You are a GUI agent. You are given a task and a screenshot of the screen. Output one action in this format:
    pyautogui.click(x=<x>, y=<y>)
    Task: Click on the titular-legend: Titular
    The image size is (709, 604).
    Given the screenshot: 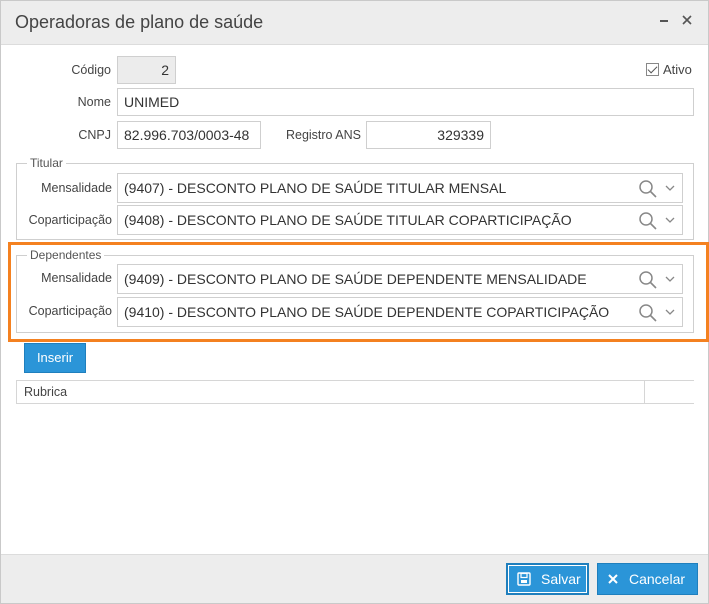 What is the action you would take?
    pyautogui.click(x=46, y=163)
    